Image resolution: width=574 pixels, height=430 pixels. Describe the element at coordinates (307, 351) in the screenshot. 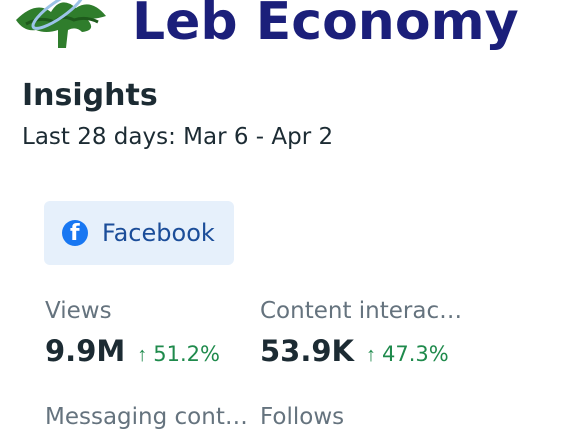

I see `metric-value: 53.9K` at that location.